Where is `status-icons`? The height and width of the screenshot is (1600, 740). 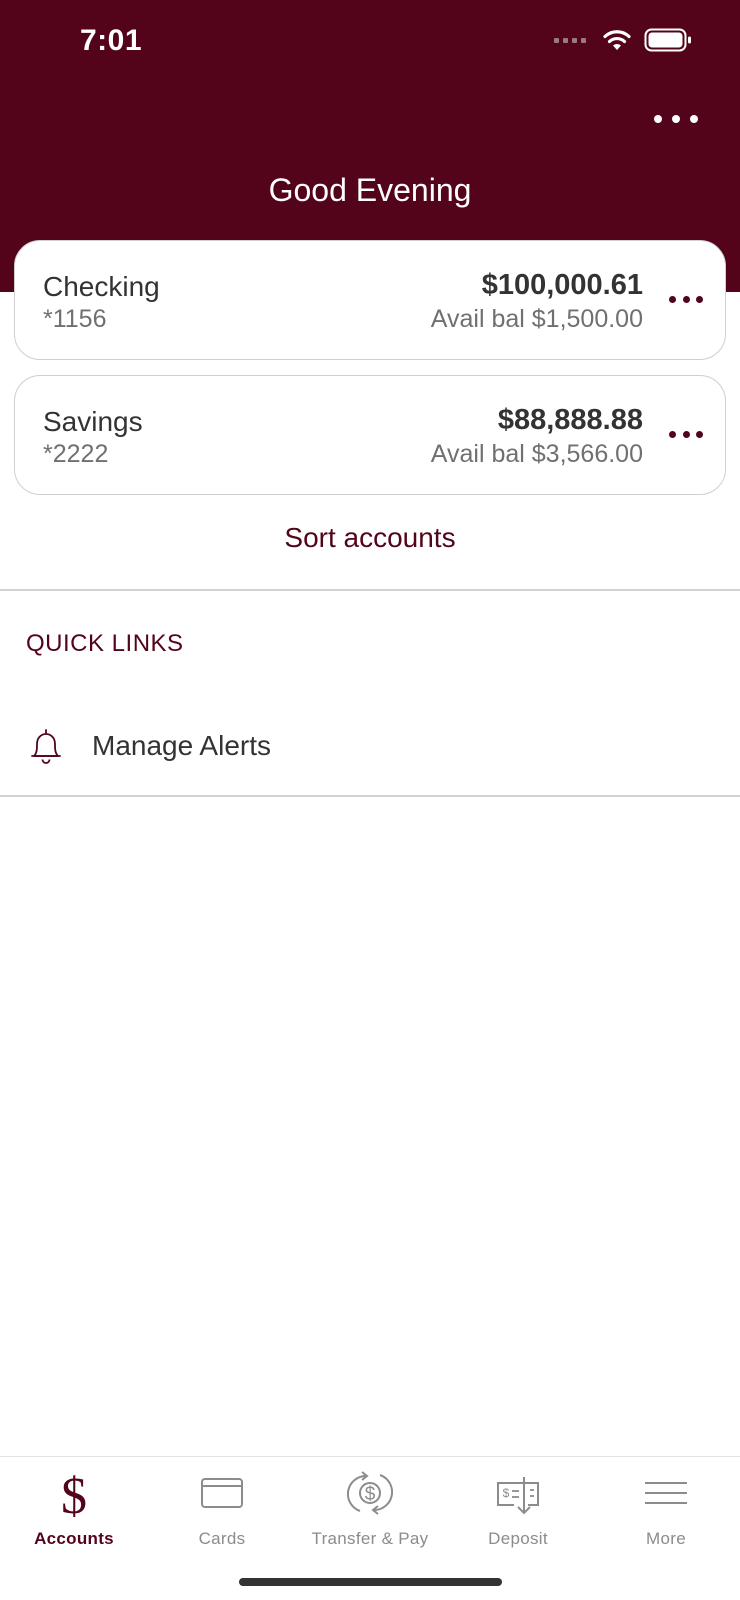
status-icons is located at coordinates (623, 40).